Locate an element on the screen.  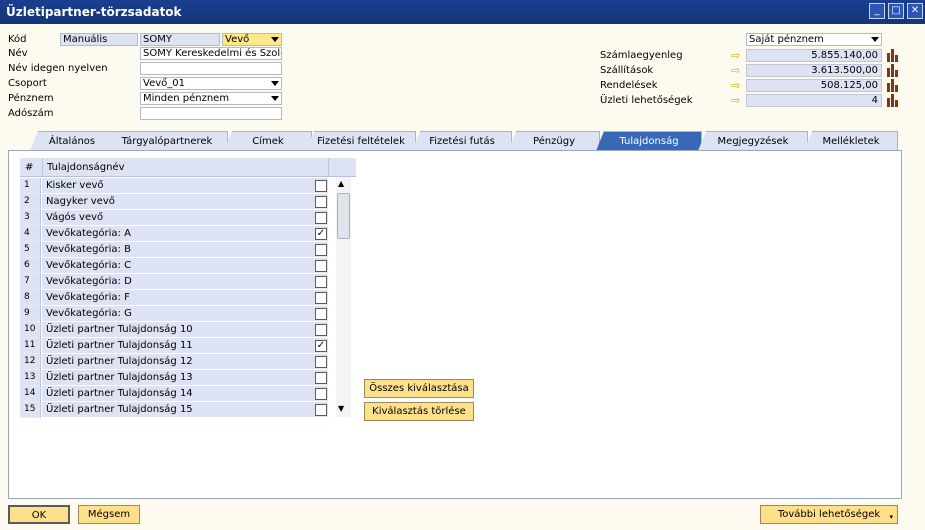
select-all-button: Összes kiválasztása is located at coordinates (419, 388).